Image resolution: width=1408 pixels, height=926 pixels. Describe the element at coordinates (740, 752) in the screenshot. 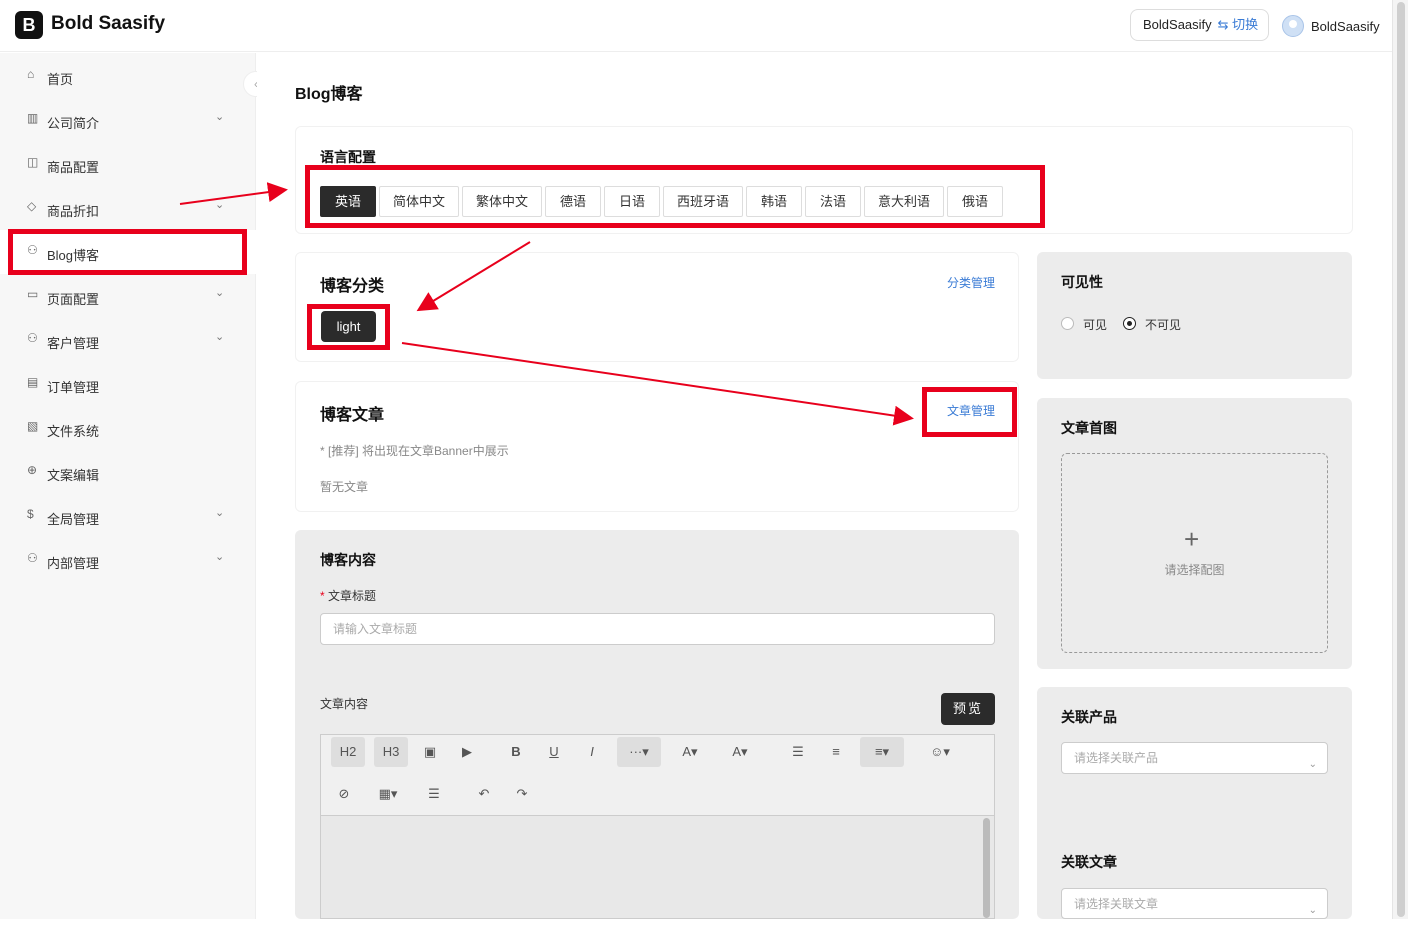

I see `bg-color-button: A▾` at that location.